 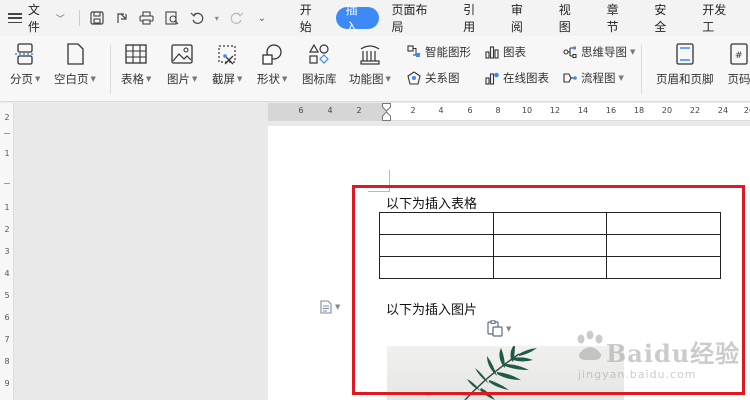 I want to click on page-number-label: 页码, so click(x=738, y=79).